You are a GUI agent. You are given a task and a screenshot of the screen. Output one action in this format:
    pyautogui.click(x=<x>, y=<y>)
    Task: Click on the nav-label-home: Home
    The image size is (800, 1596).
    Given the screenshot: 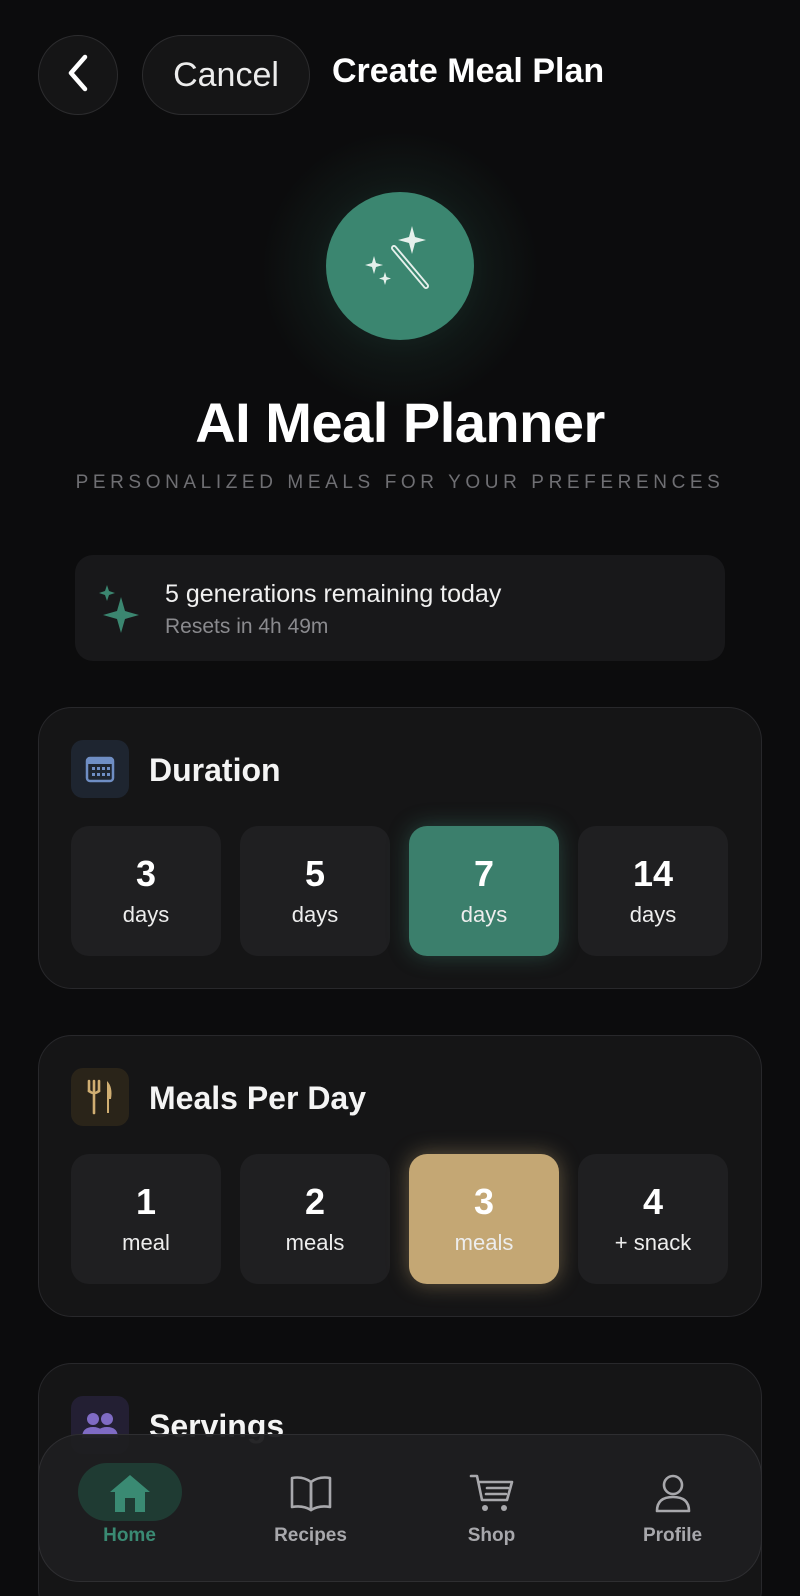 What is the action you would take?
    pyautogui.click(x=129, y=1535)
    